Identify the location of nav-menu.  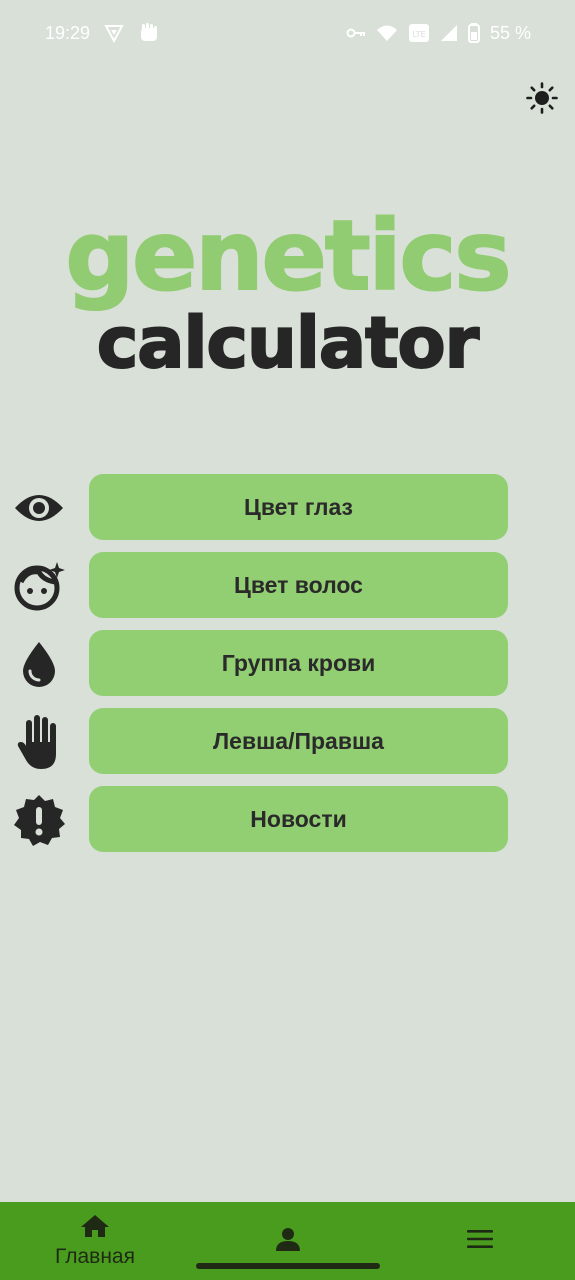
(480, 1241).